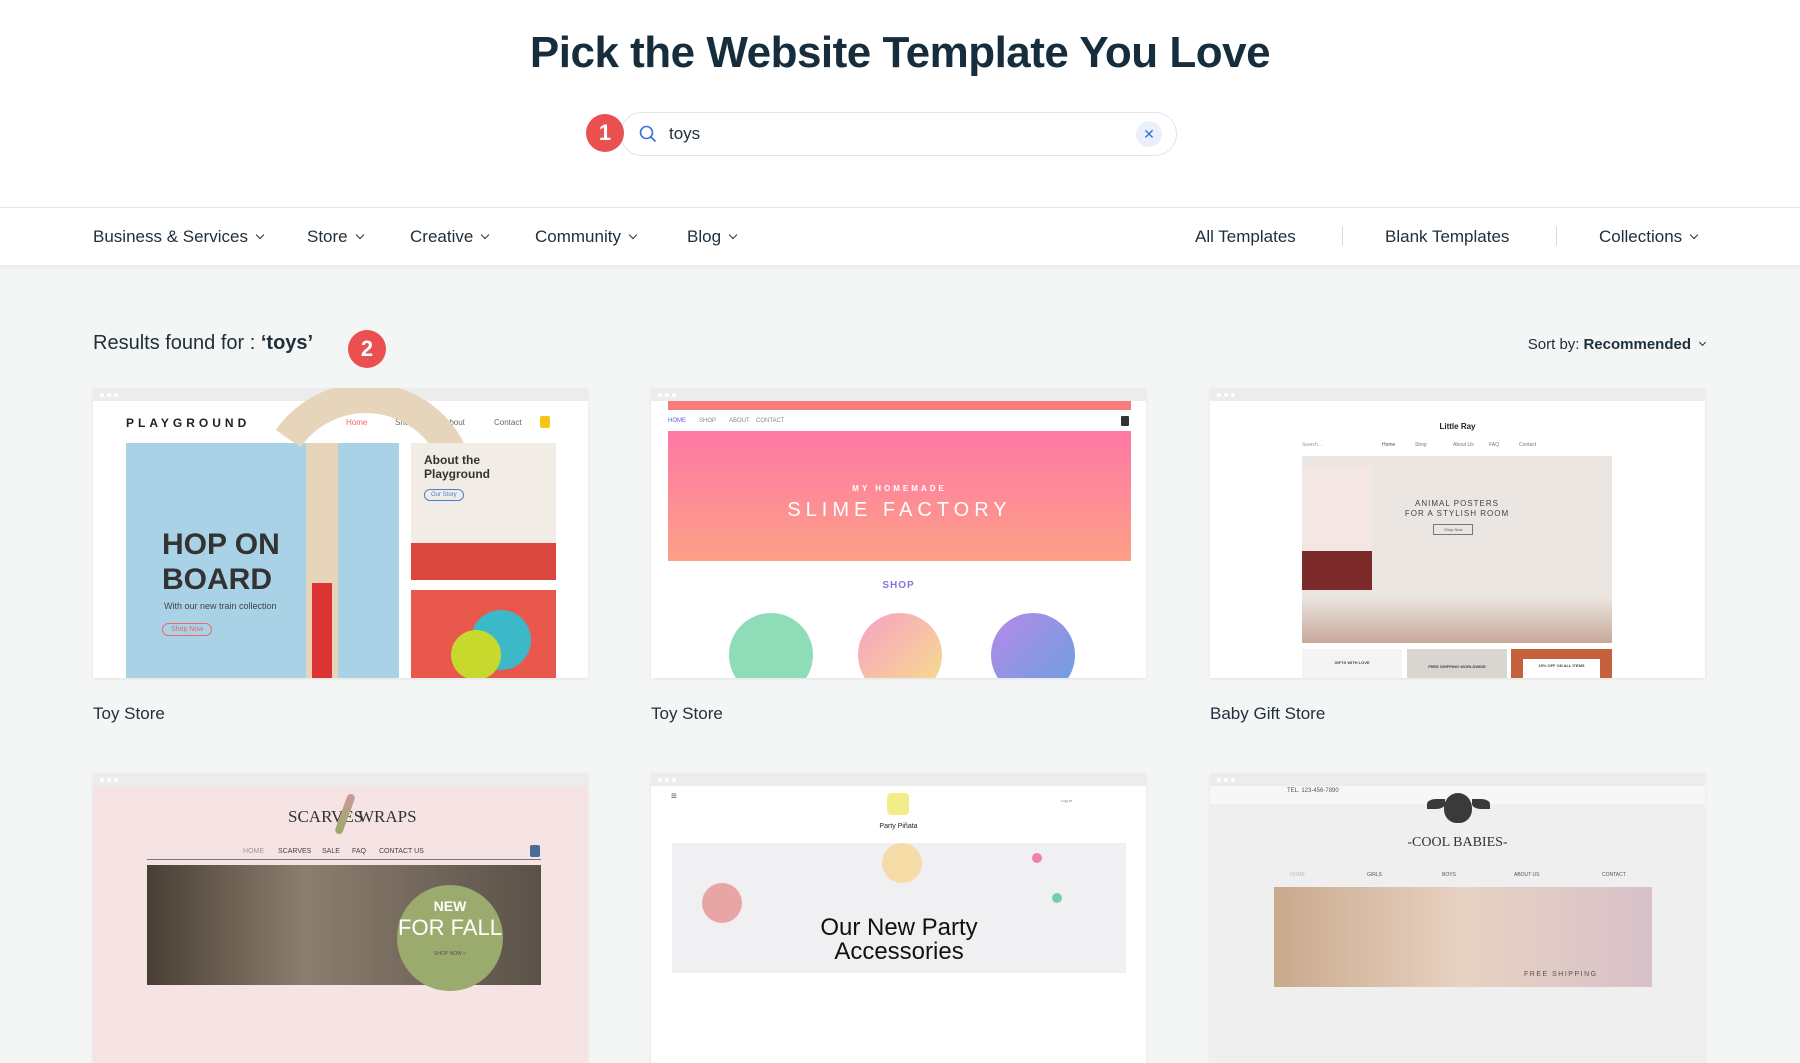  I want to click on preview-logo: WRAPS, so click(387, 816).